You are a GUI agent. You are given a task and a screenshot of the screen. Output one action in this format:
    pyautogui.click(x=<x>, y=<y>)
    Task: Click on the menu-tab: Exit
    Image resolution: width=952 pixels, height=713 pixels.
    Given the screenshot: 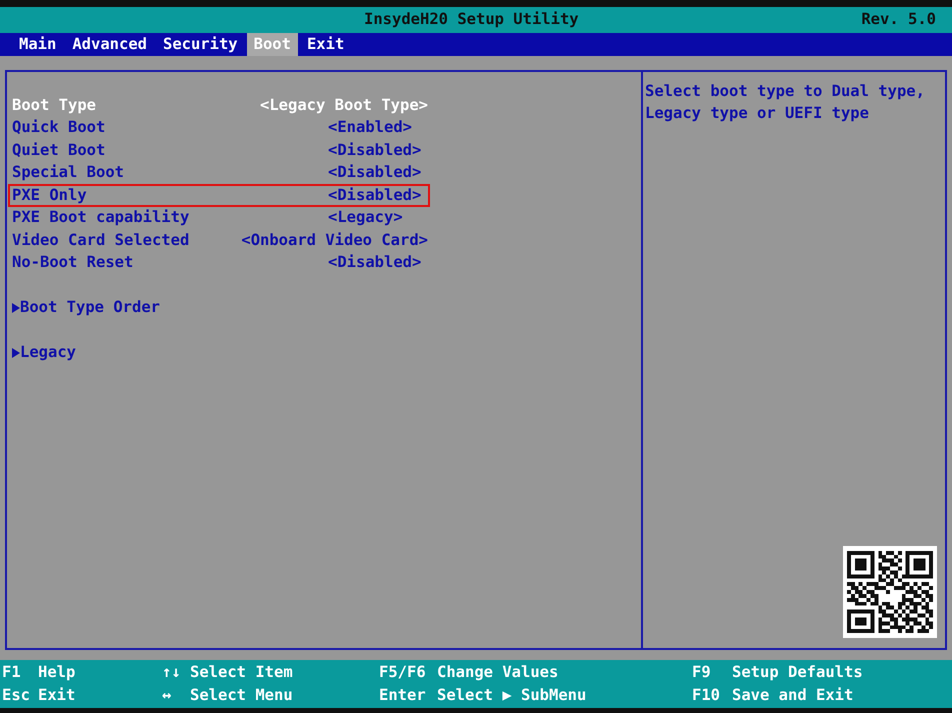 What is the action you would take?
    pyautogui.click(x=326, y=44)
    